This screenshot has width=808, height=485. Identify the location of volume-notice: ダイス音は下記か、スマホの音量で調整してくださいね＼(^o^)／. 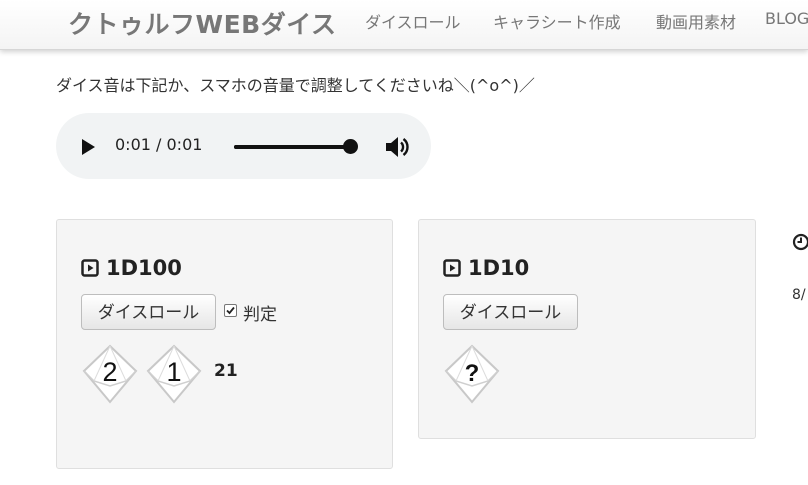
(295, 85).